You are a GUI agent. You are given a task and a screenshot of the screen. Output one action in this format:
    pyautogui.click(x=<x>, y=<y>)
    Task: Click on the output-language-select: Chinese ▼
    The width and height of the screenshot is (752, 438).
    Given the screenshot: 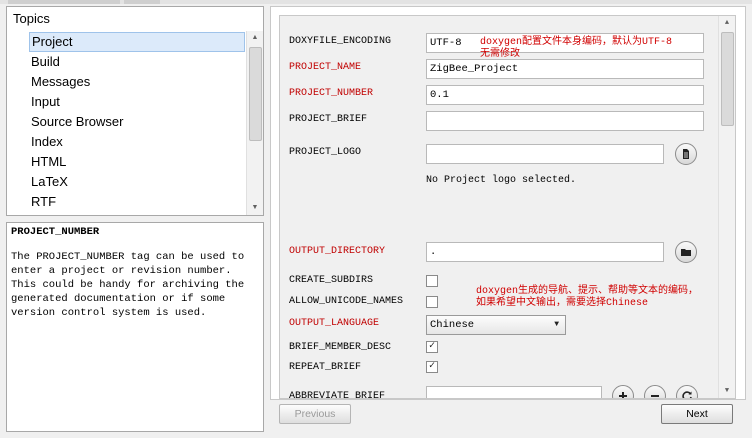 What is the action you would take?
    pyautogui.click(x=496, y=325)
    